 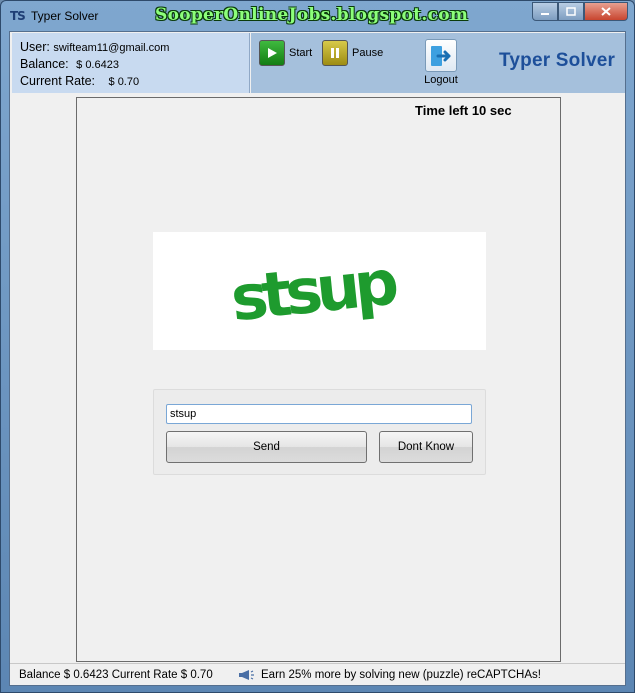 I want to click on balance-line: Balance: $ 0.6423, so click(x=69, y=64).